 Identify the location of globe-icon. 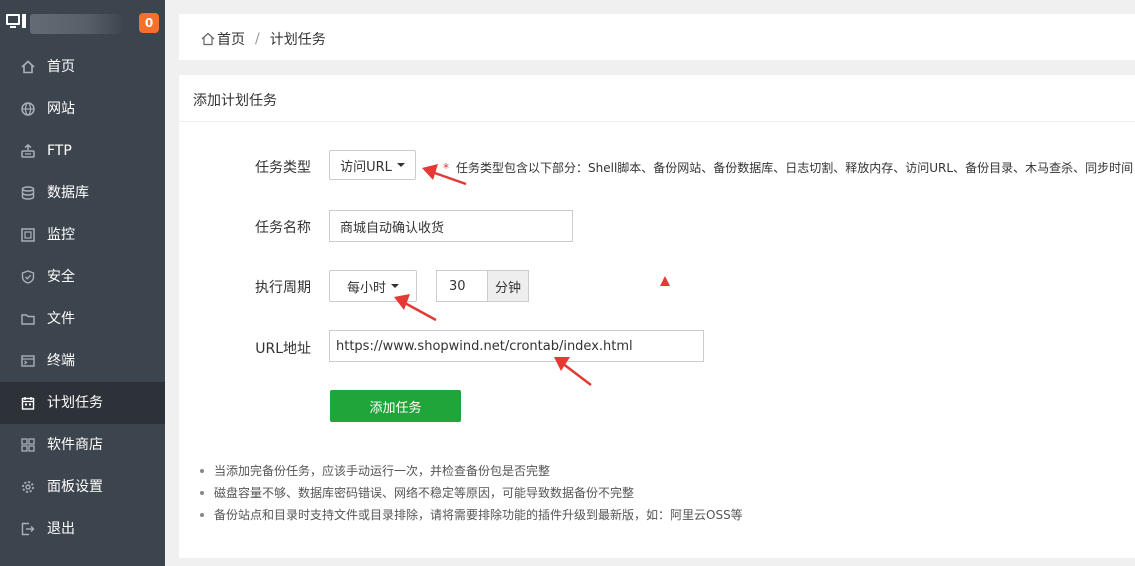
(28, 109).